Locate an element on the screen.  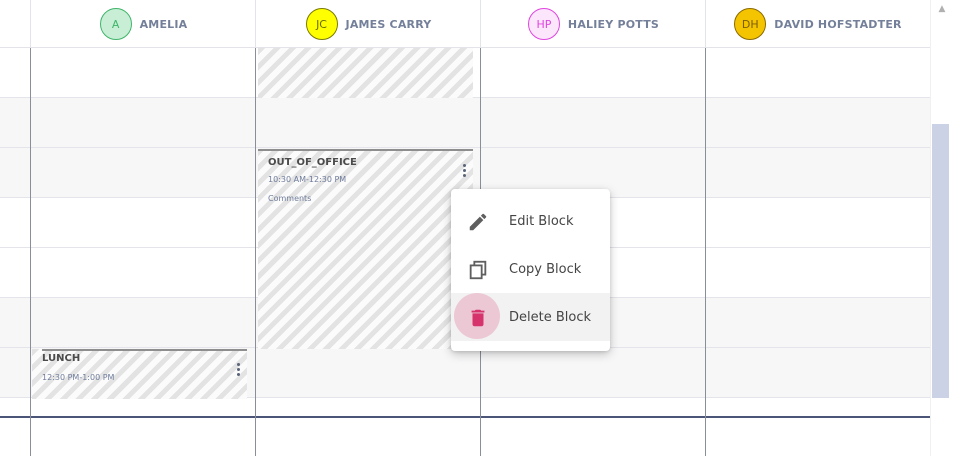
current-time-line is located at coordinates (465, 417).